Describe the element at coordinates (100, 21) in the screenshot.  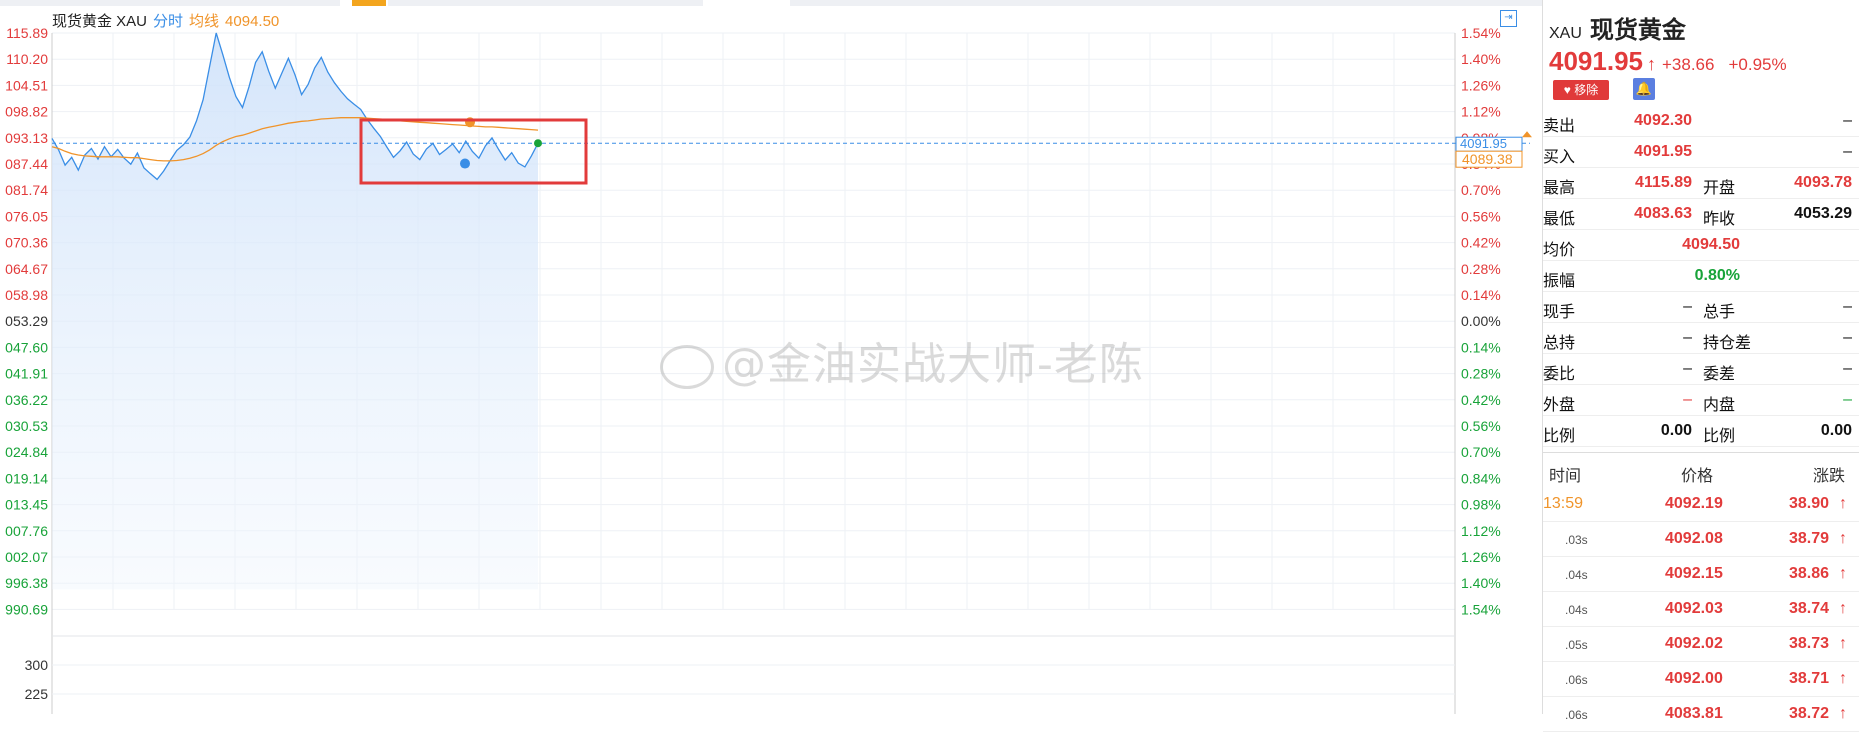
I see `chart-title: 现货黄金 XAU` at that location.